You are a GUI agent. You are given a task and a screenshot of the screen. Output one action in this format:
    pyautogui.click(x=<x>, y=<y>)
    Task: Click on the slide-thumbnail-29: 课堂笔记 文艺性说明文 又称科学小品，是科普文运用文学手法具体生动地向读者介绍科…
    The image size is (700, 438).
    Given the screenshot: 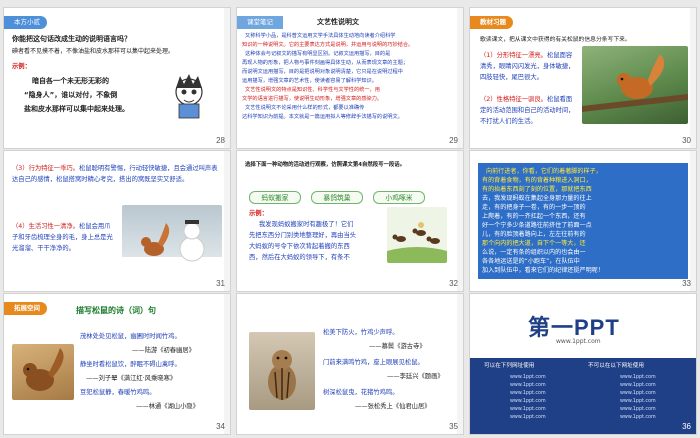 What is the action you would take?
    pyautogui.click(x=350, y=78)
    